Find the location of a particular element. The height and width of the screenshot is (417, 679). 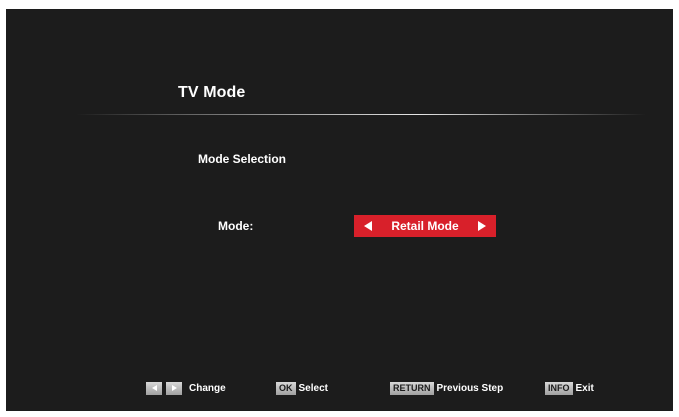

mode-selector: Retail Mode is located at coordinates (425, 226).